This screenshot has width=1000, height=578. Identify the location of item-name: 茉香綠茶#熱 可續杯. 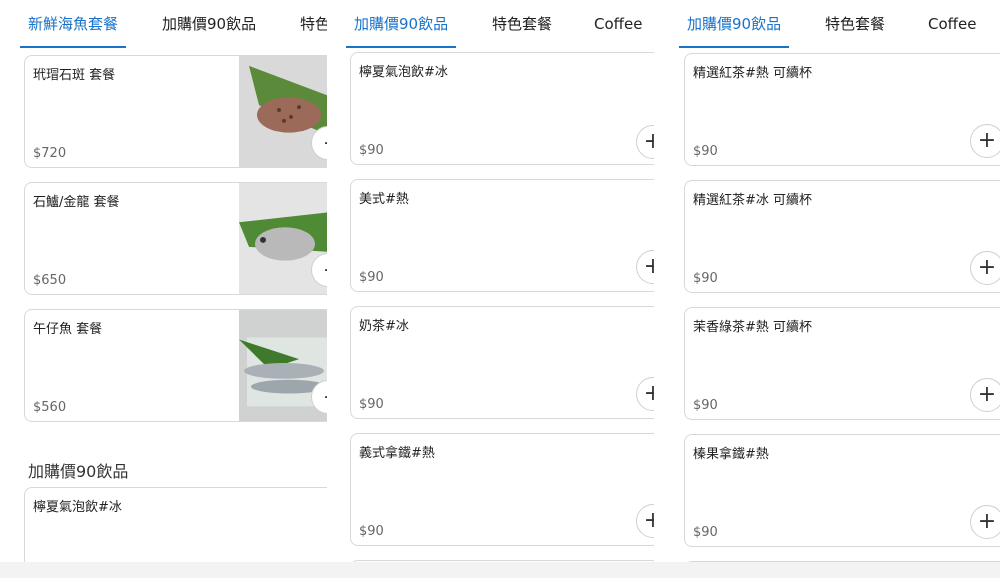
(753, 327).